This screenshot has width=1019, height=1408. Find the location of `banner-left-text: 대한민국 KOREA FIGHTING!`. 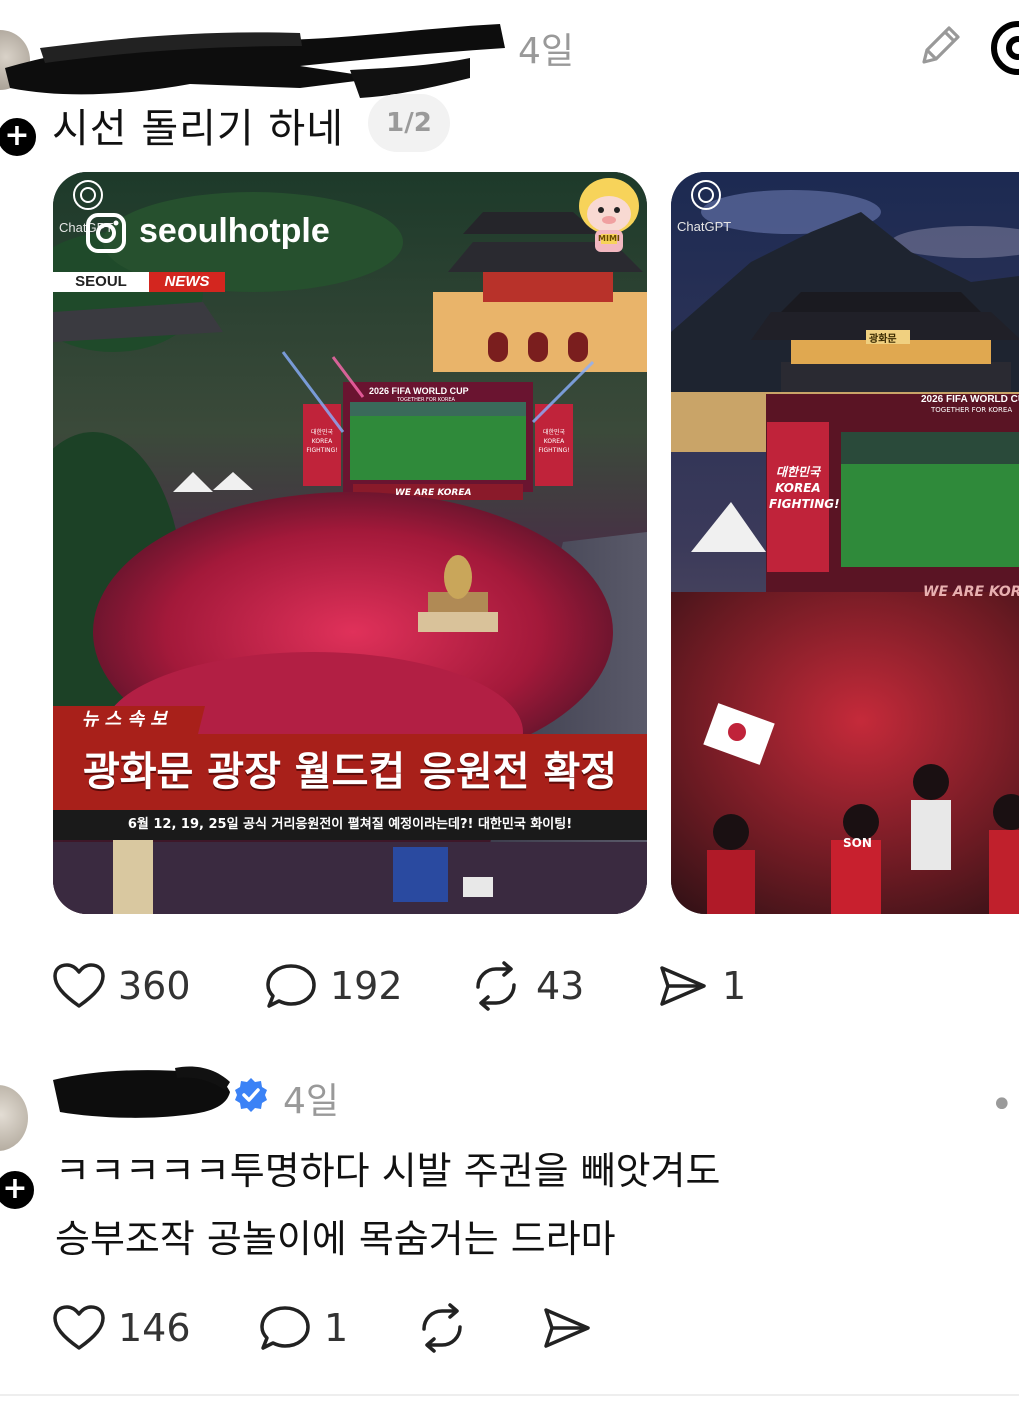

banner-left-text: 대한민국 KOREA FIGHTING! is located at coordinates (322, 441).